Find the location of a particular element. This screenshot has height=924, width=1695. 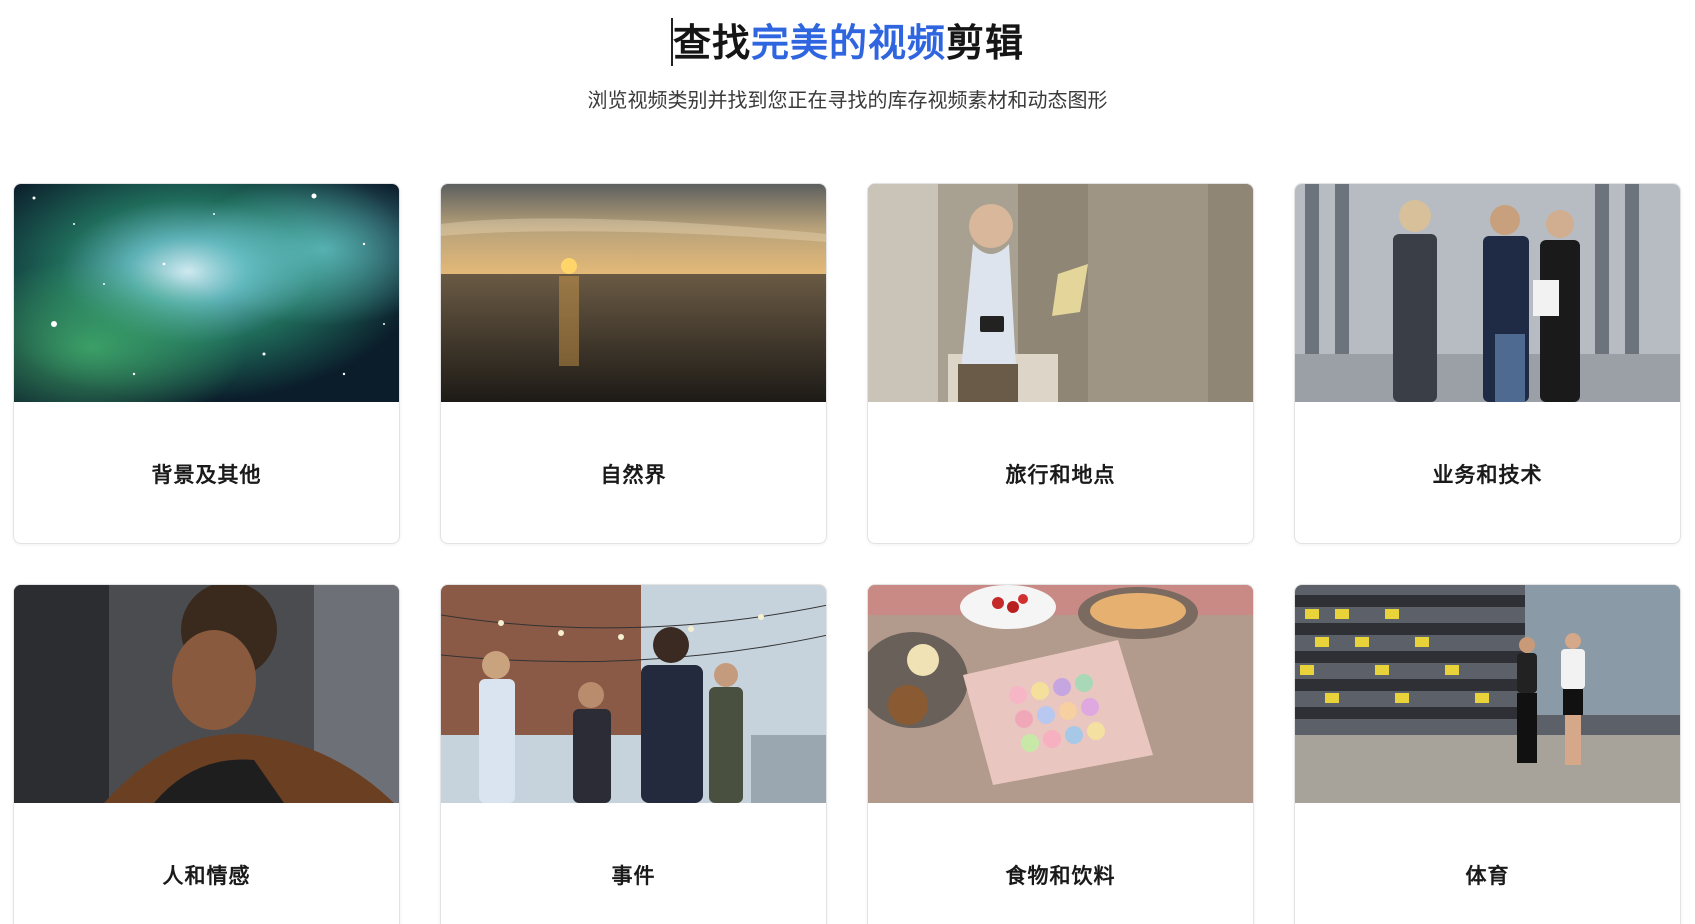

category-card-travel: 旅行和地点 is located at coordinates (1060, 363).